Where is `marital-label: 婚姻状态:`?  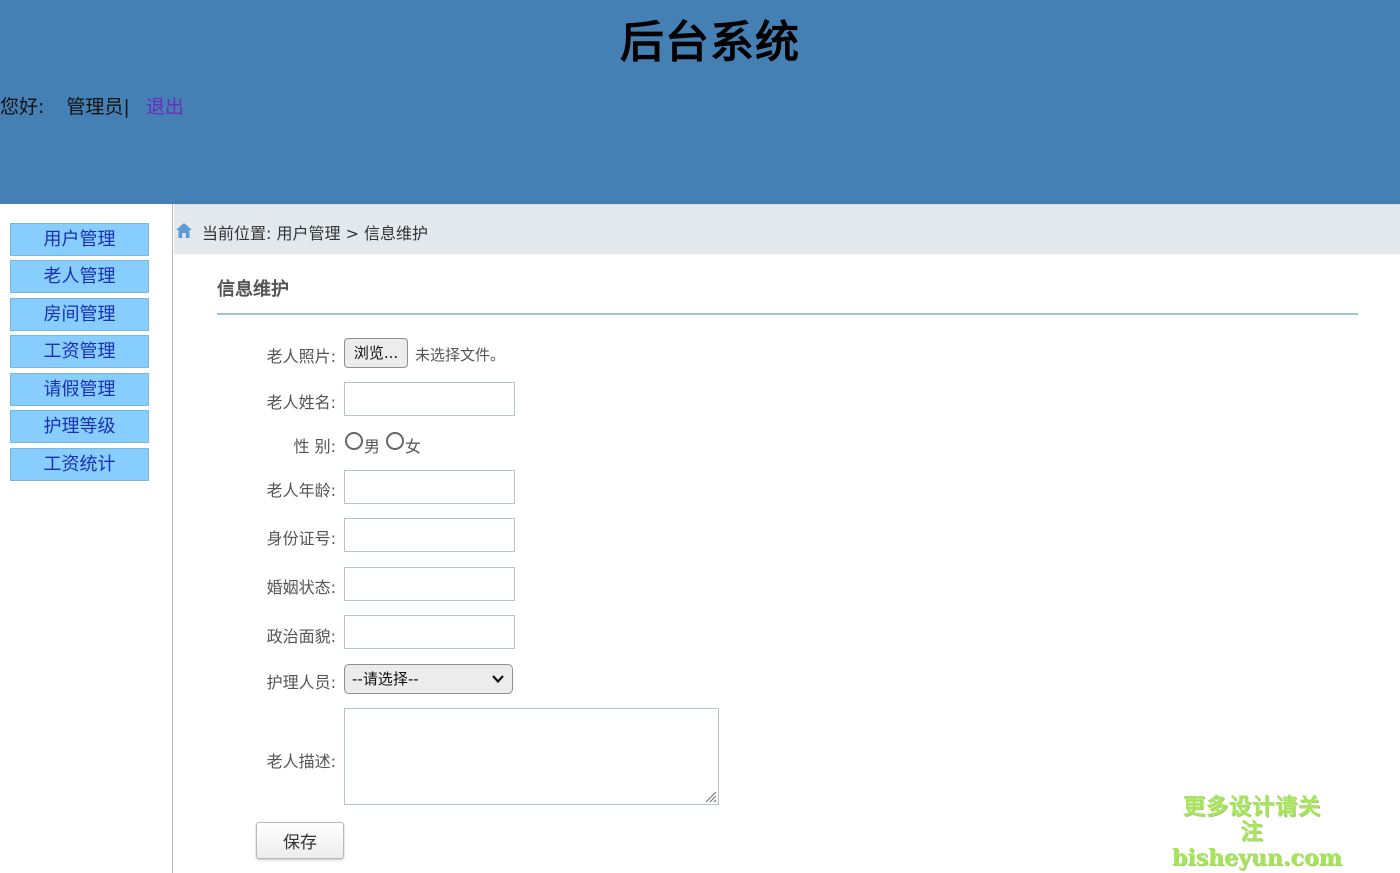
marital-label: 婚姻状态: is located at coordinates (301, 587).